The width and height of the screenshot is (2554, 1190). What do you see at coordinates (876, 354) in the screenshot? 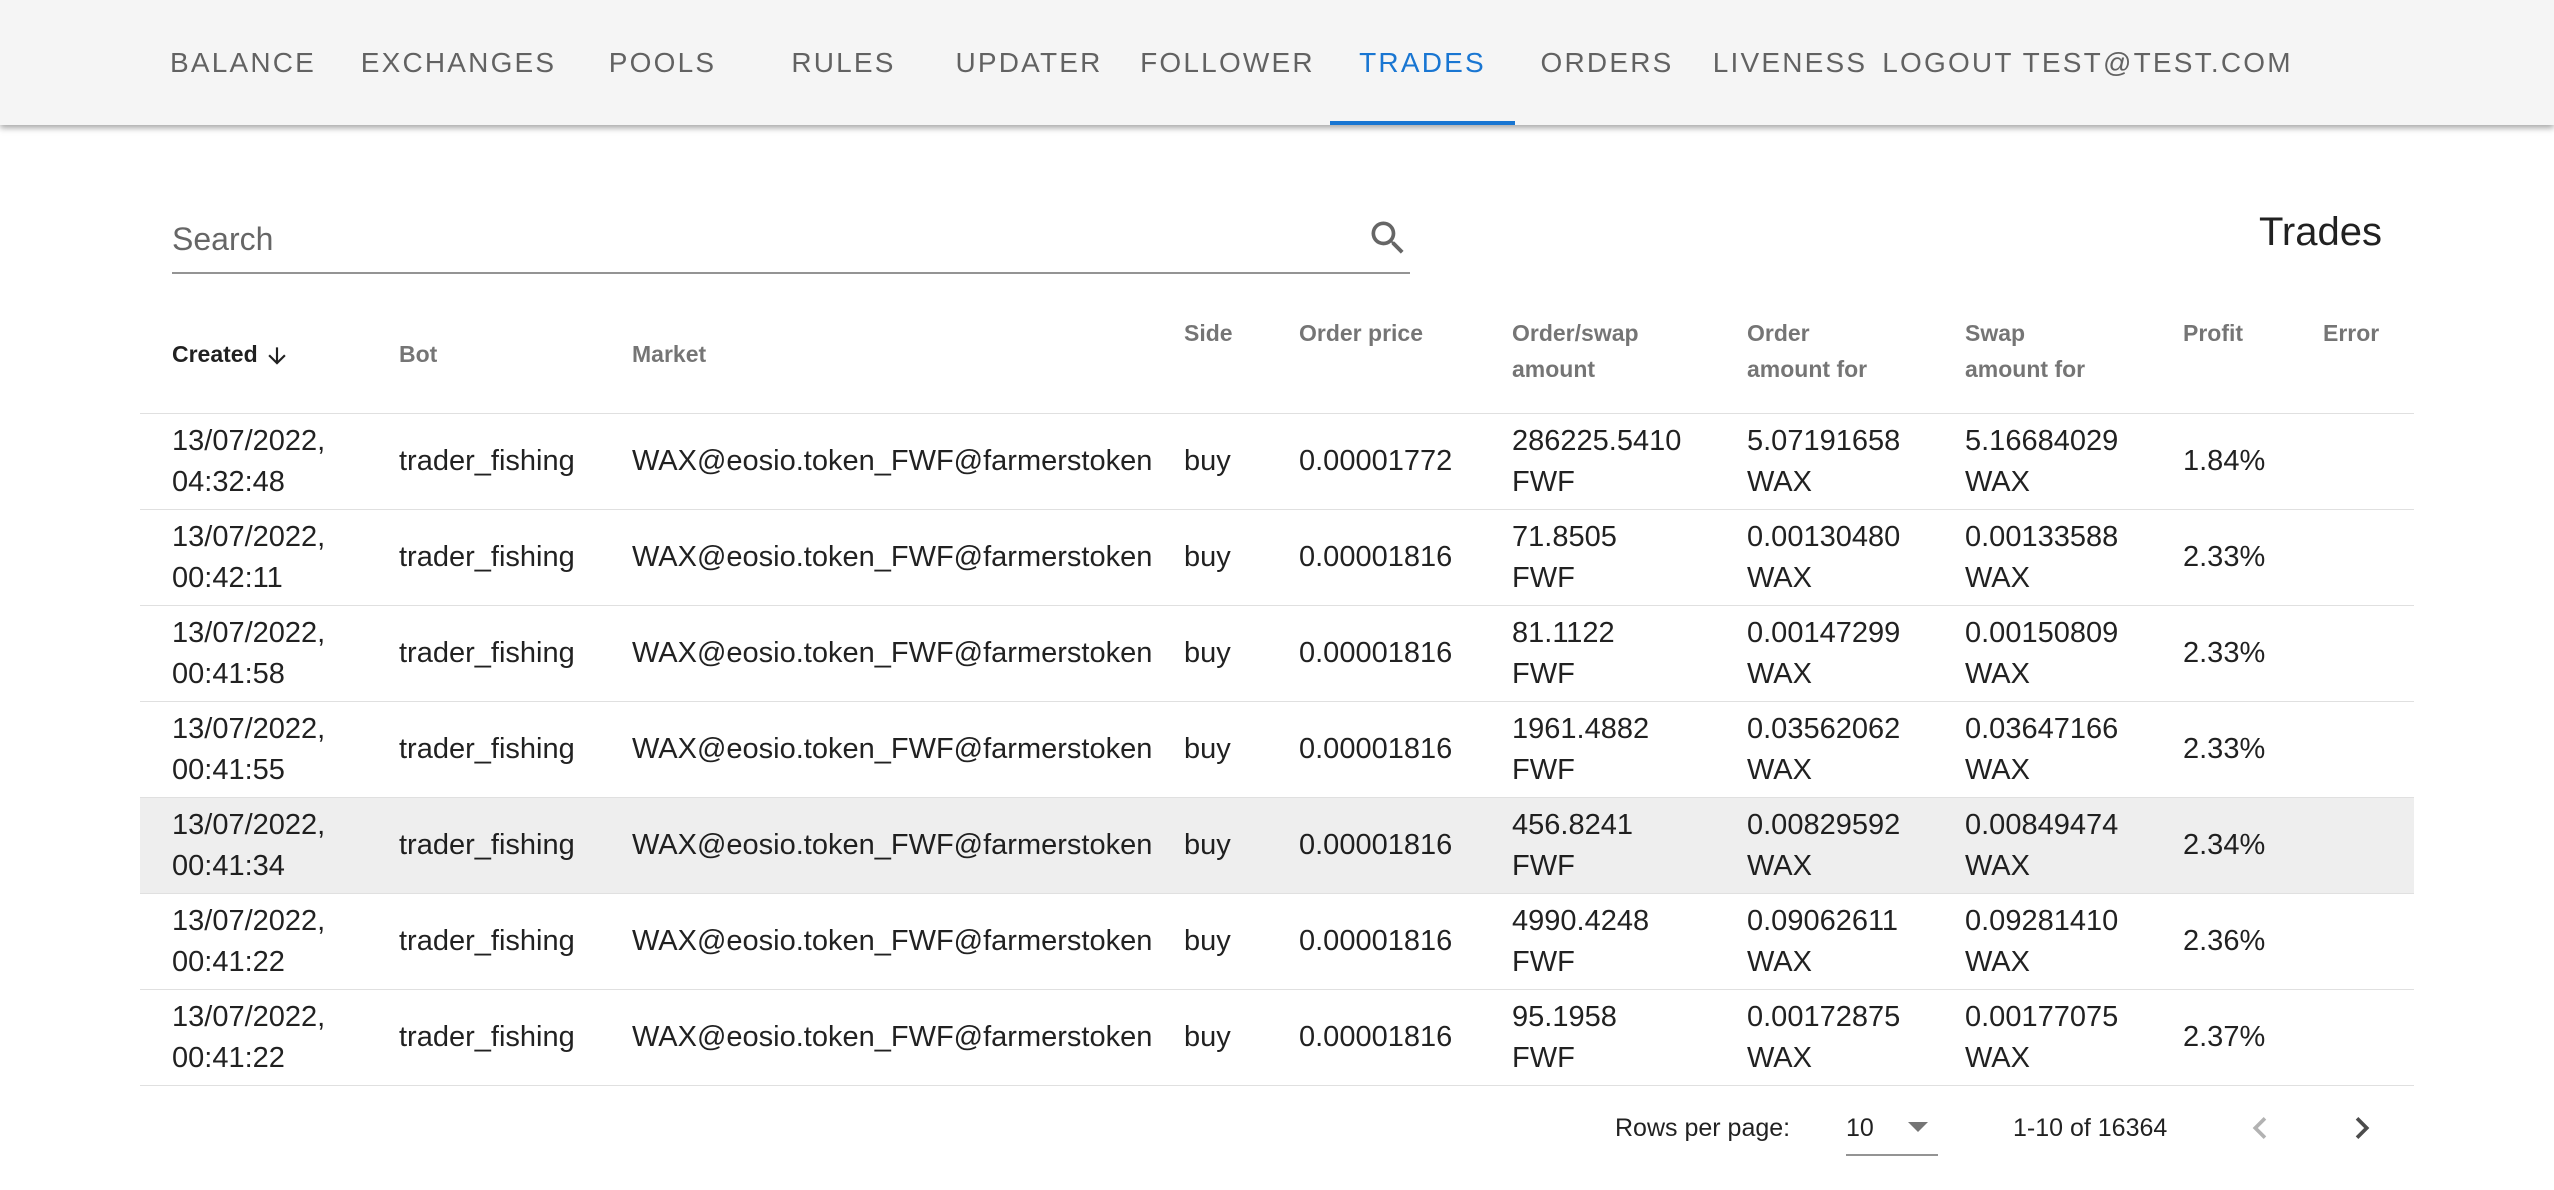
I see `column-header-market: Market` at bounding box center [876, 354].